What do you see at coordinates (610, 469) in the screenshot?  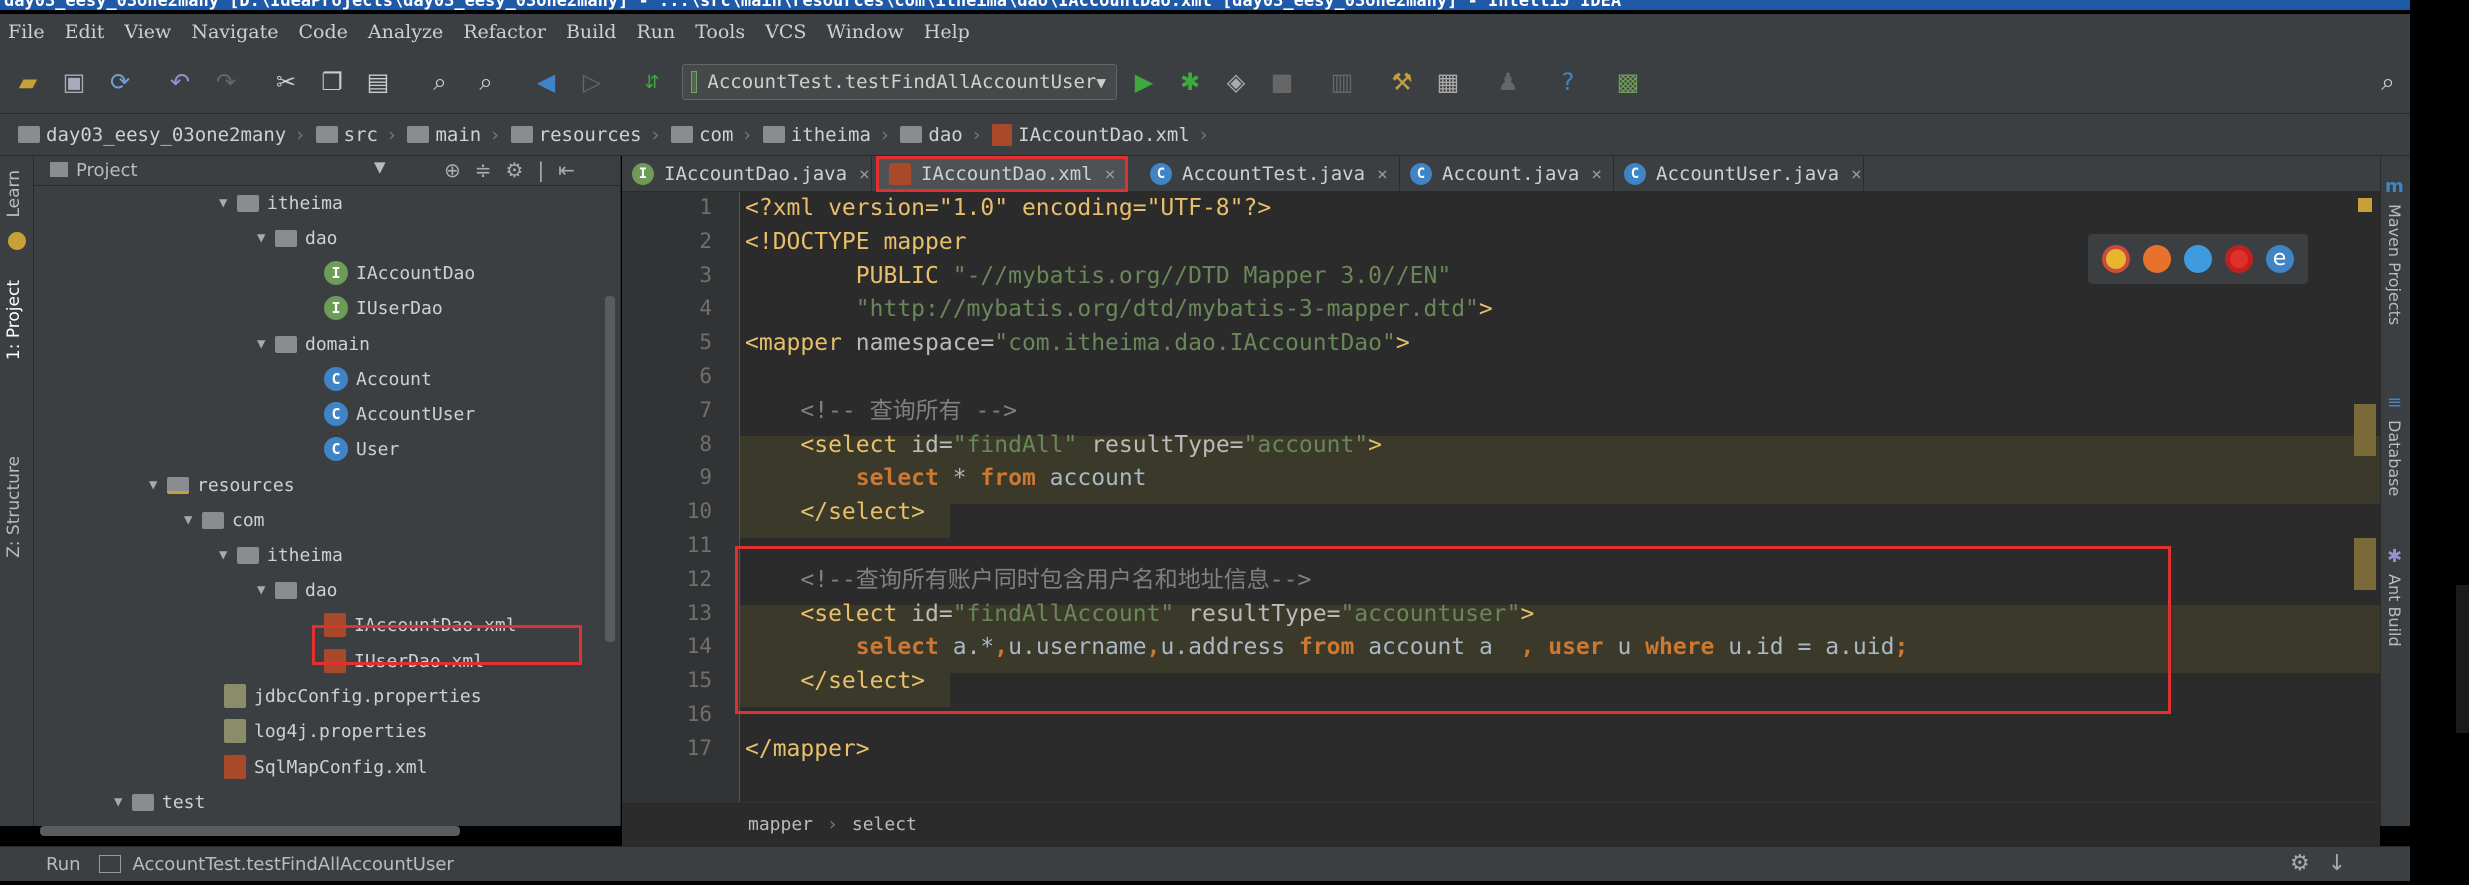 I see `project-vertical-scrollbar` at bounding box center [610, 469].